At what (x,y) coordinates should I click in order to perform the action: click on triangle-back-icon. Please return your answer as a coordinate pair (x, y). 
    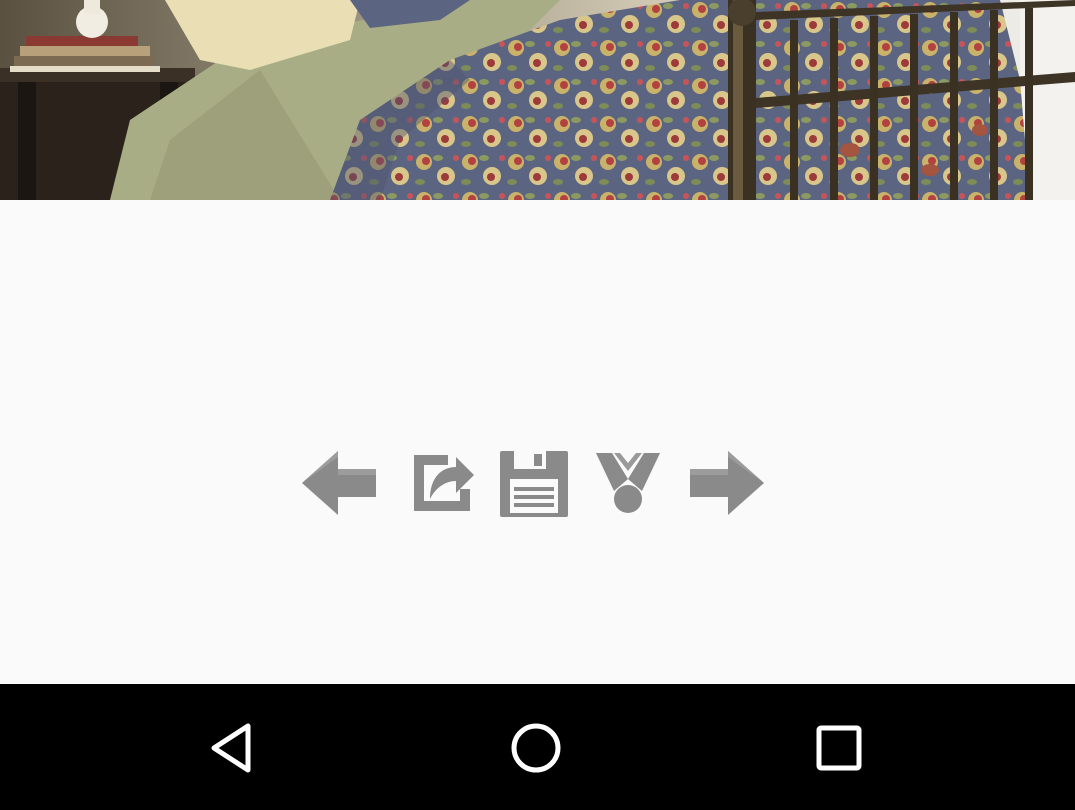
    Looking at the image, I should click on (231, 748).